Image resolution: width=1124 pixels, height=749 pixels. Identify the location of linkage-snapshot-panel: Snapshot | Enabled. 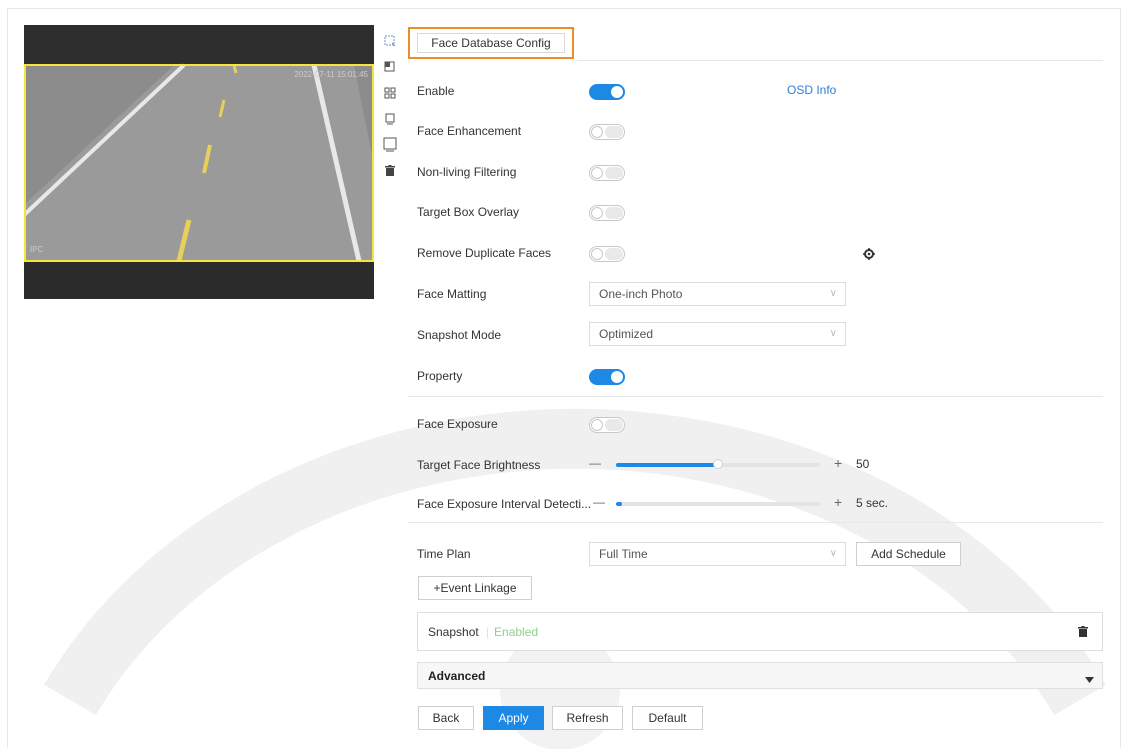
(760, 631).